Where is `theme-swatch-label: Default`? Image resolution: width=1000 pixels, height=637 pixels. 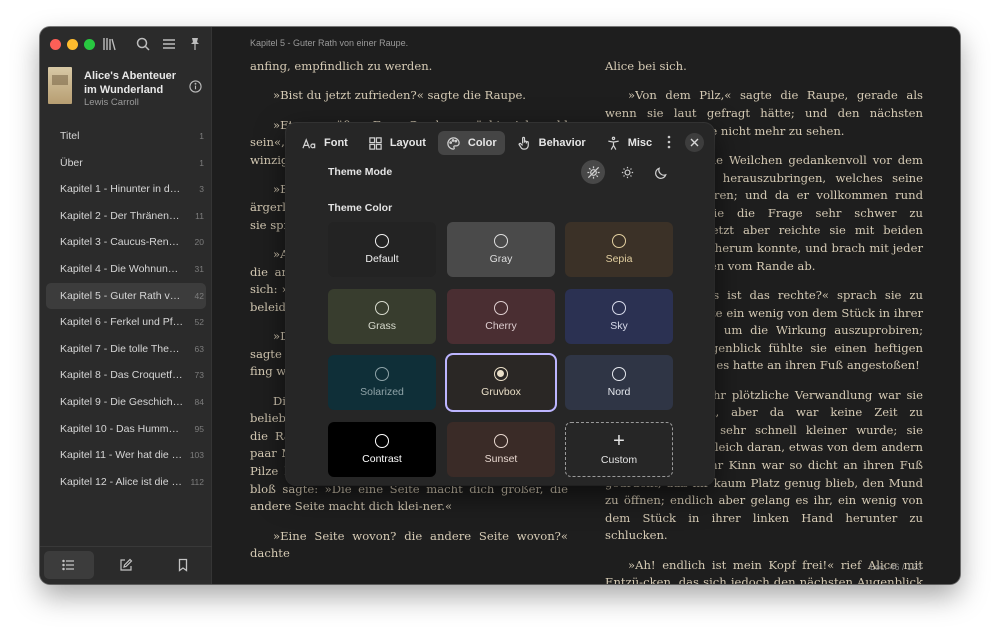 theme-swatch-label: Default is located at coordinates (382, 259).